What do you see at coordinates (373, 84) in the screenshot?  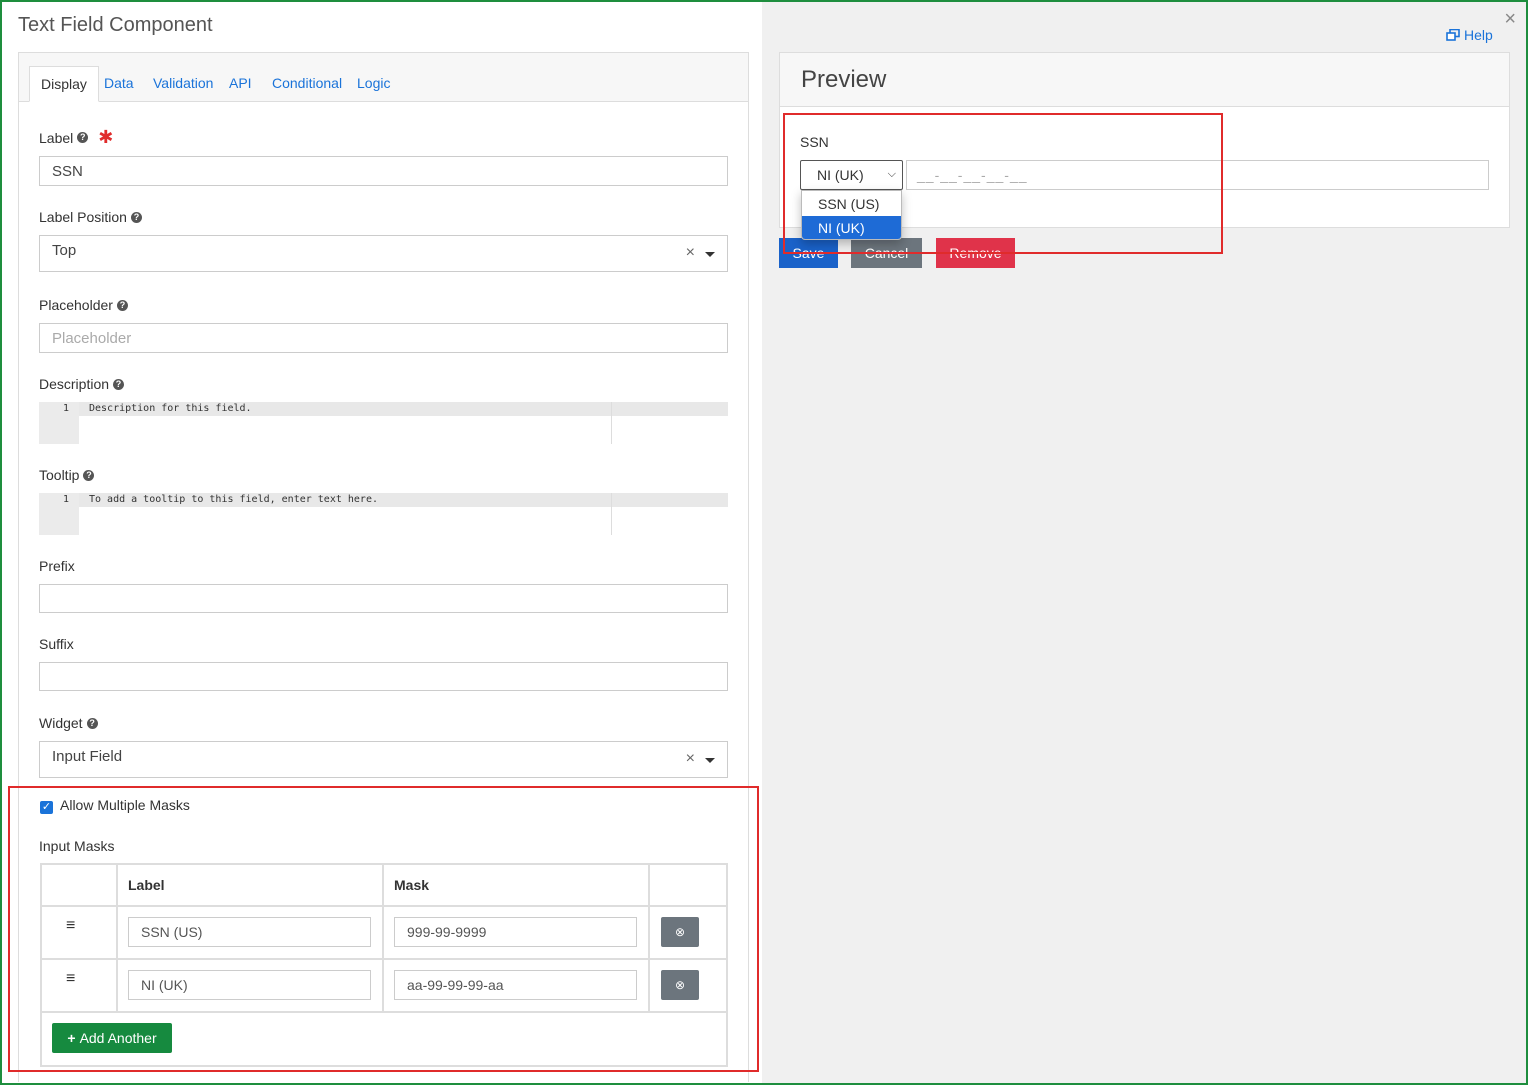 I see `tab-logic: Logic` at bounding box center [373, 84].